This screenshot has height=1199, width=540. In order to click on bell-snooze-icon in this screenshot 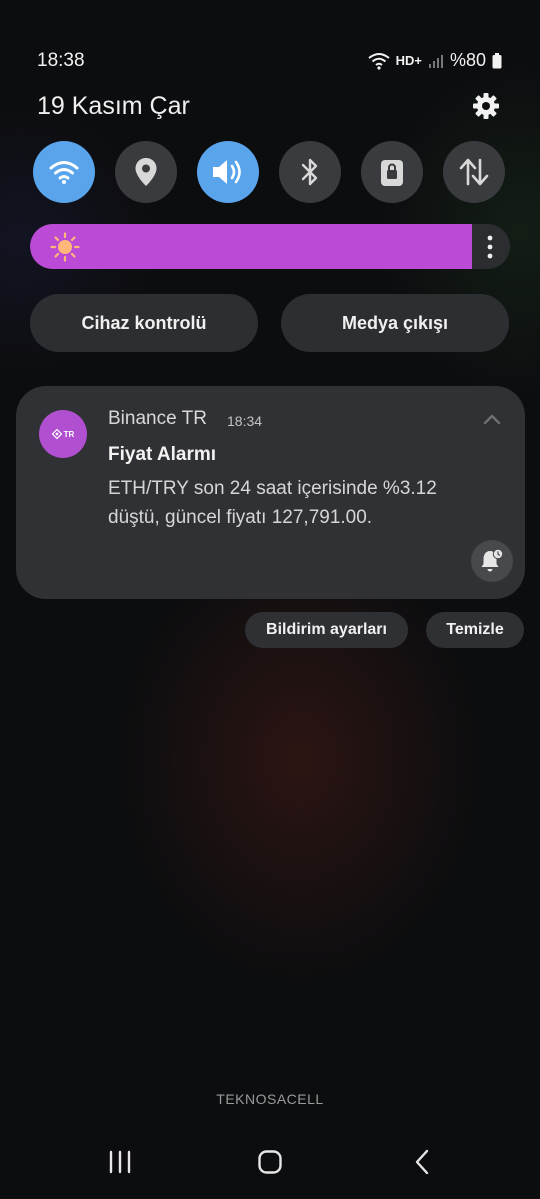, I will do `click(492, 560)`.